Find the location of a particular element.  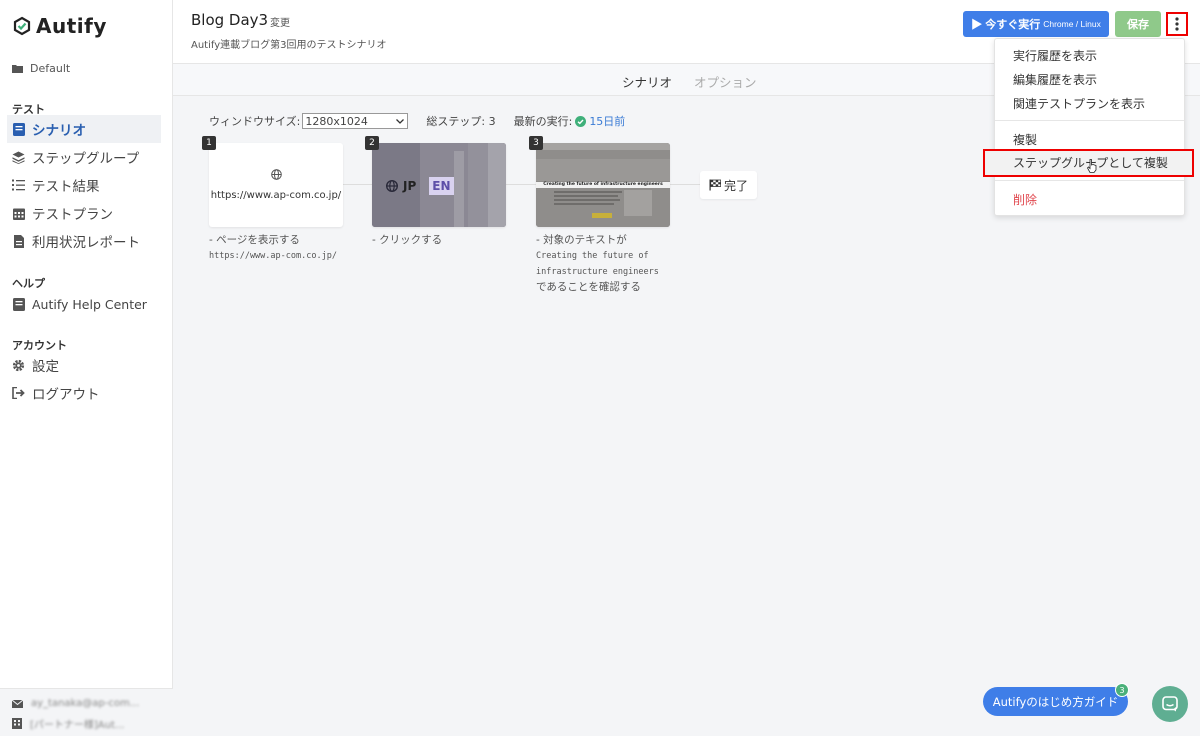

chevron-down-icon is located at coordinates (400, 121).